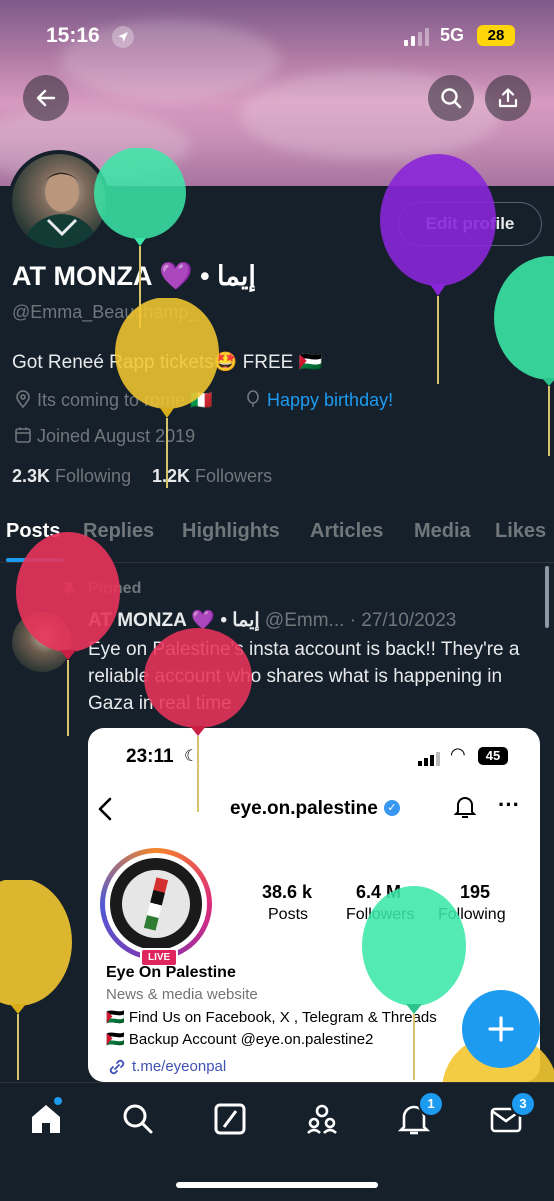 Image resolution: width=554 pixels, height=1201 pixels. Describe the element at coordinates (496, 35) in the screenshot. I see `battery-indicator: 28` at that location.